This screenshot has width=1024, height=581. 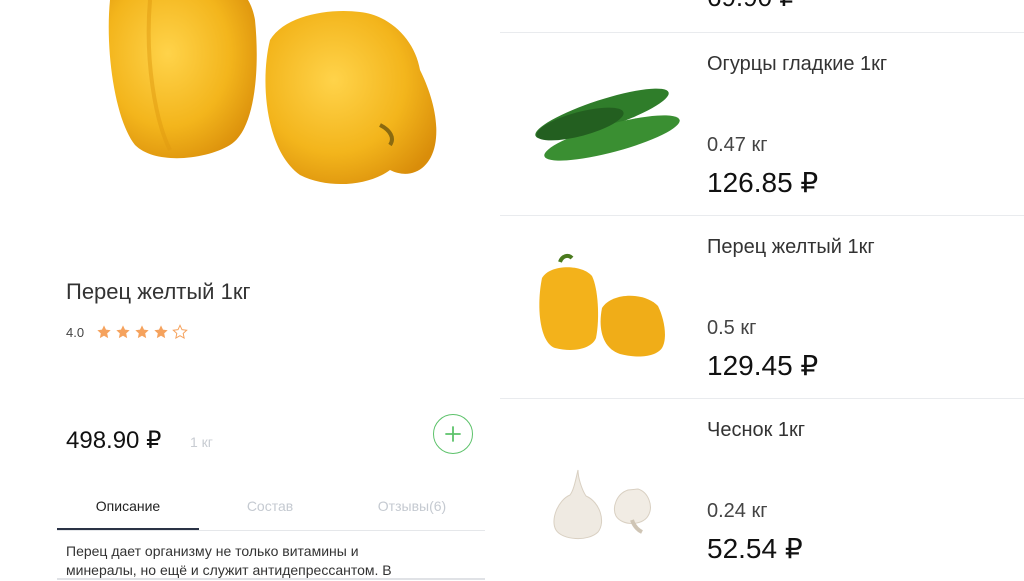 I want to click on list-item-price: 52.54 ₽, so click(x=755, y=548).